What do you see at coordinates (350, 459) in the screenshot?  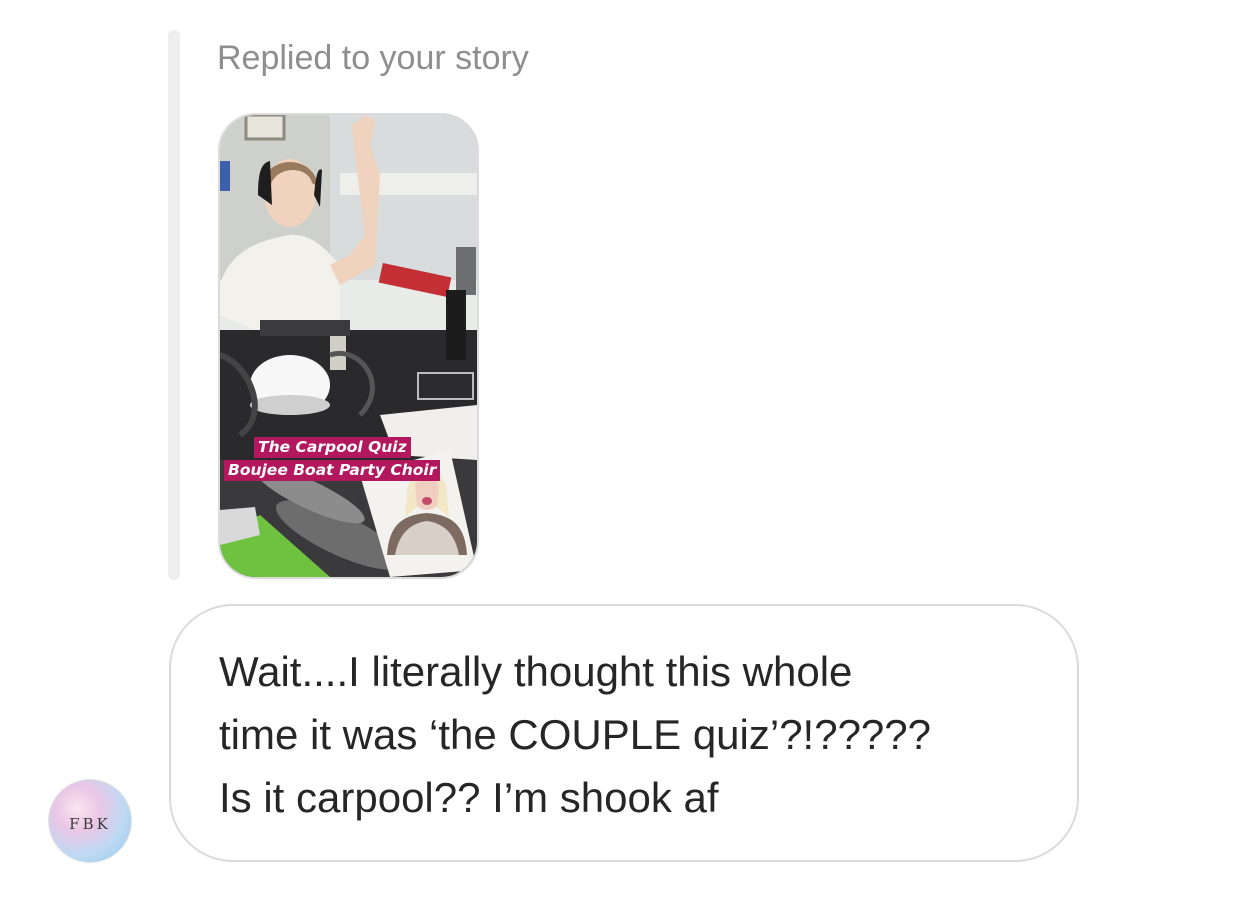 I see `story-caption: The Carpool Quiz Boujee Boat Party Choir` at bounding box center [350, 459].